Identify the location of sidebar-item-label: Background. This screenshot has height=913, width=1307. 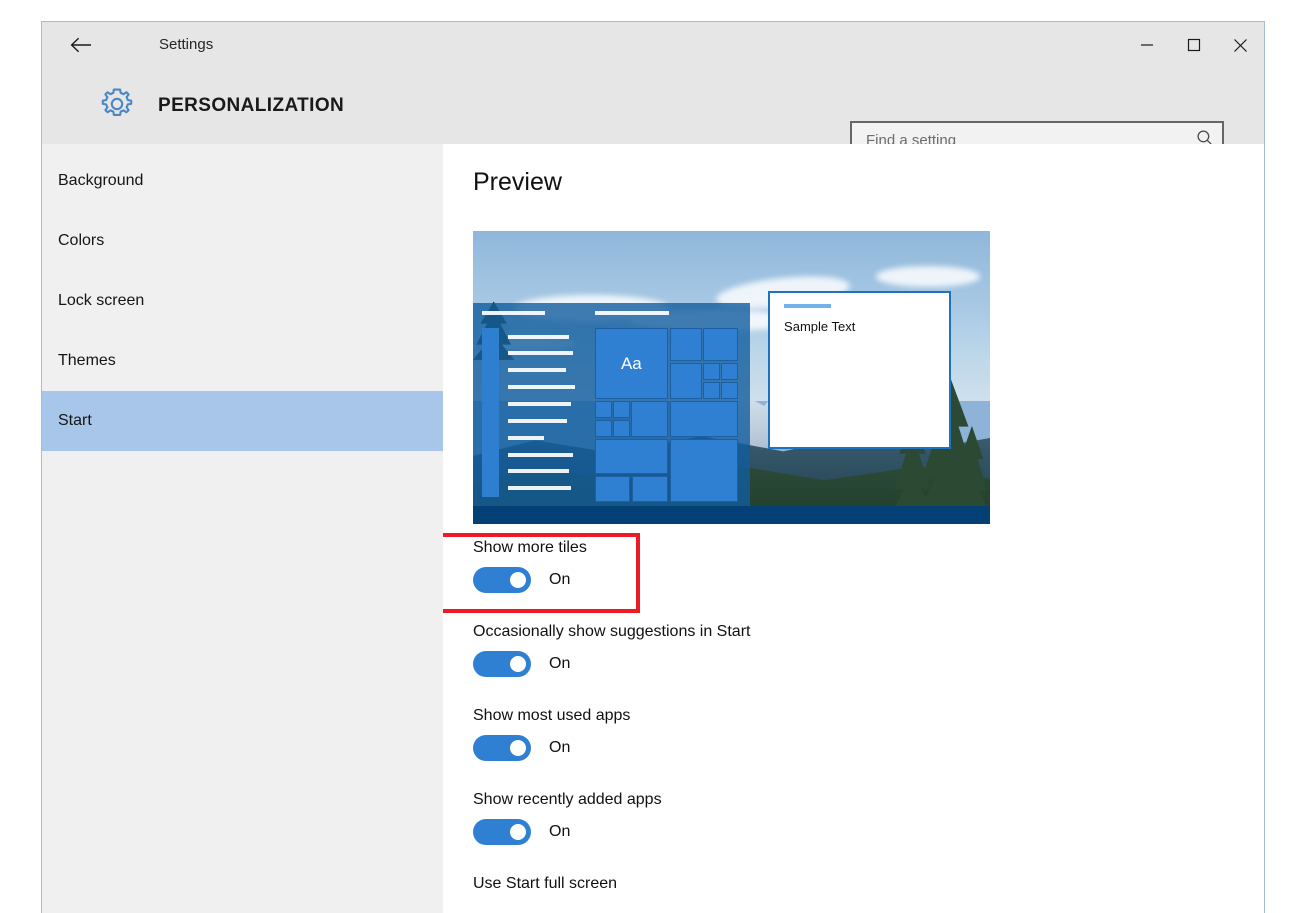
(101, 180).